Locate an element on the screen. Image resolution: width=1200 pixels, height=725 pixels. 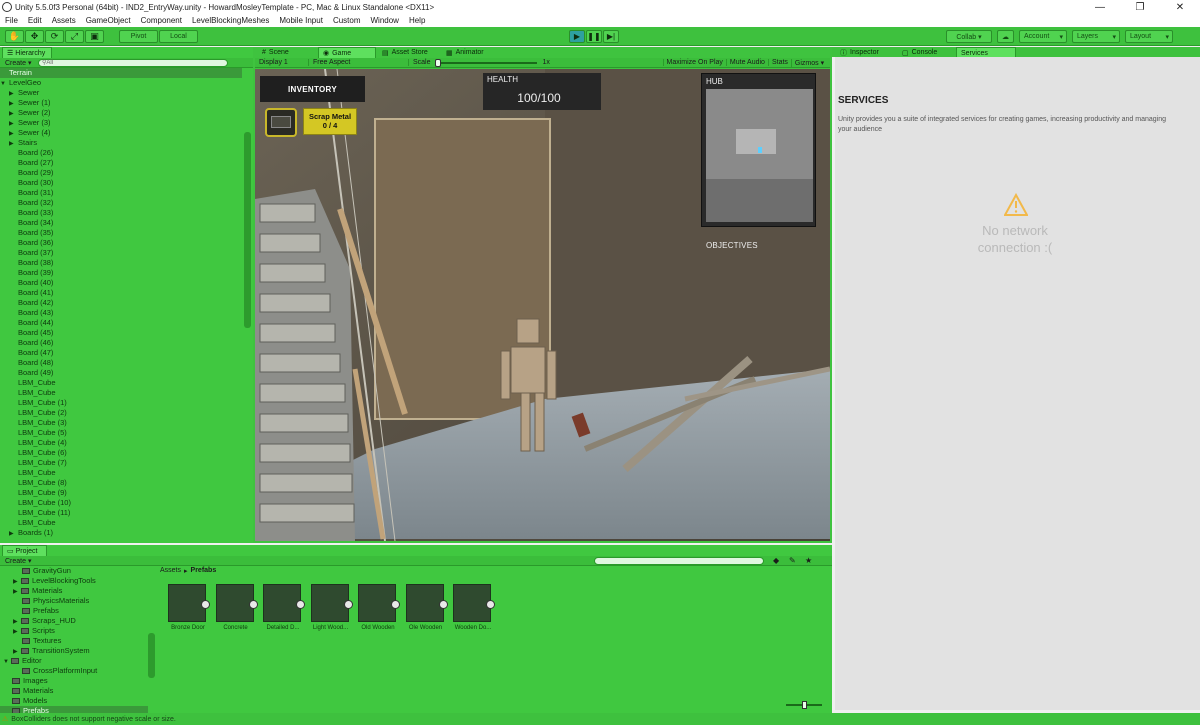
hierarchy-scrollbar is located at coordinates (247, 230).